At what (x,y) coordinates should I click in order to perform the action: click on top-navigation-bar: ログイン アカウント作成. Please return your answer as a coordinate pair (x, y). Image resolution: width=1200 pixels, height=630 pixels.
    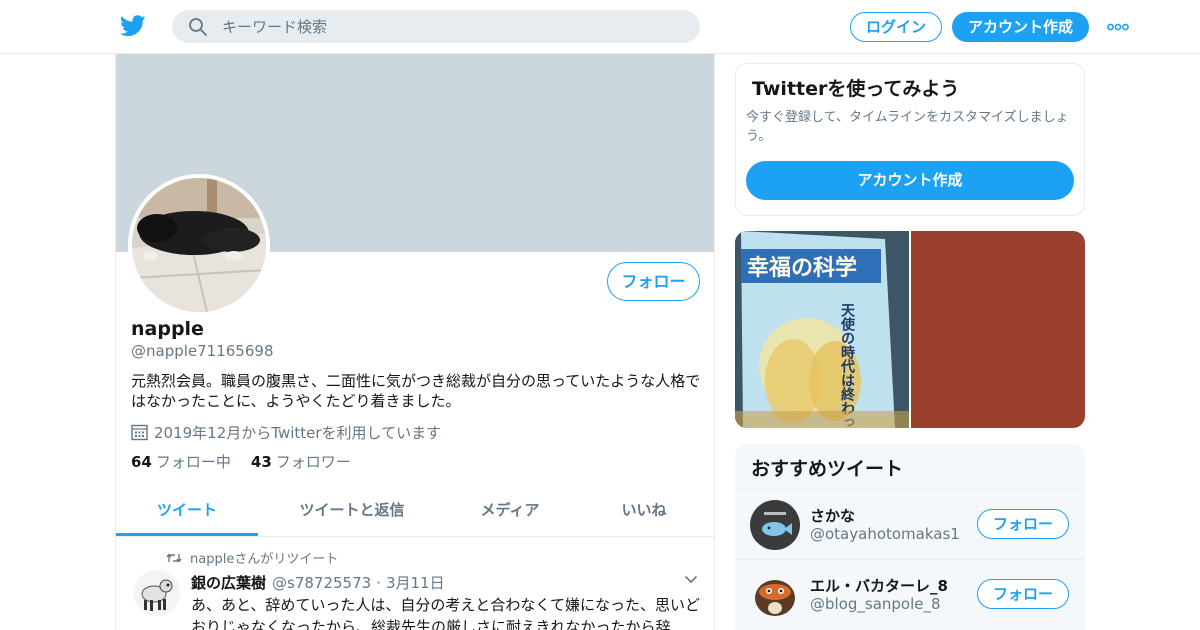
    Looking at the image, I should click on (600, 27).